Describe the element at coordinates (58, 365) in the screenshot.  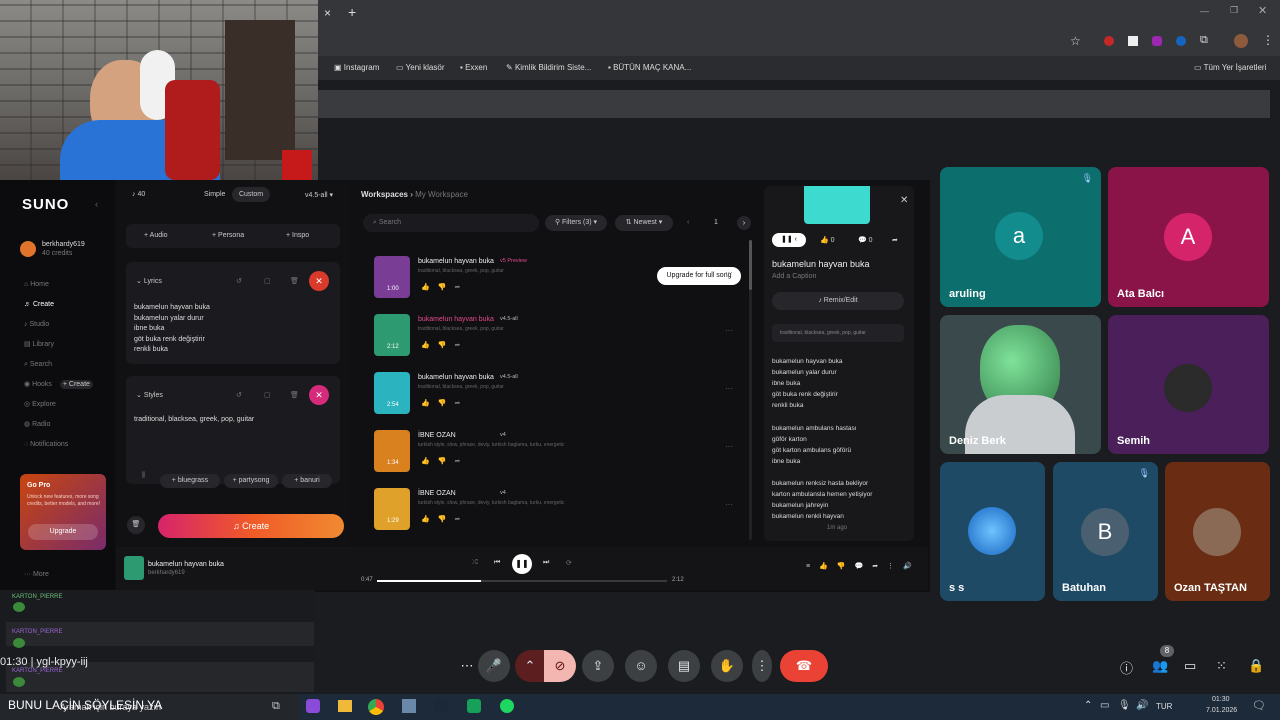
I see `nav-search: ⌕ Search` at that location.